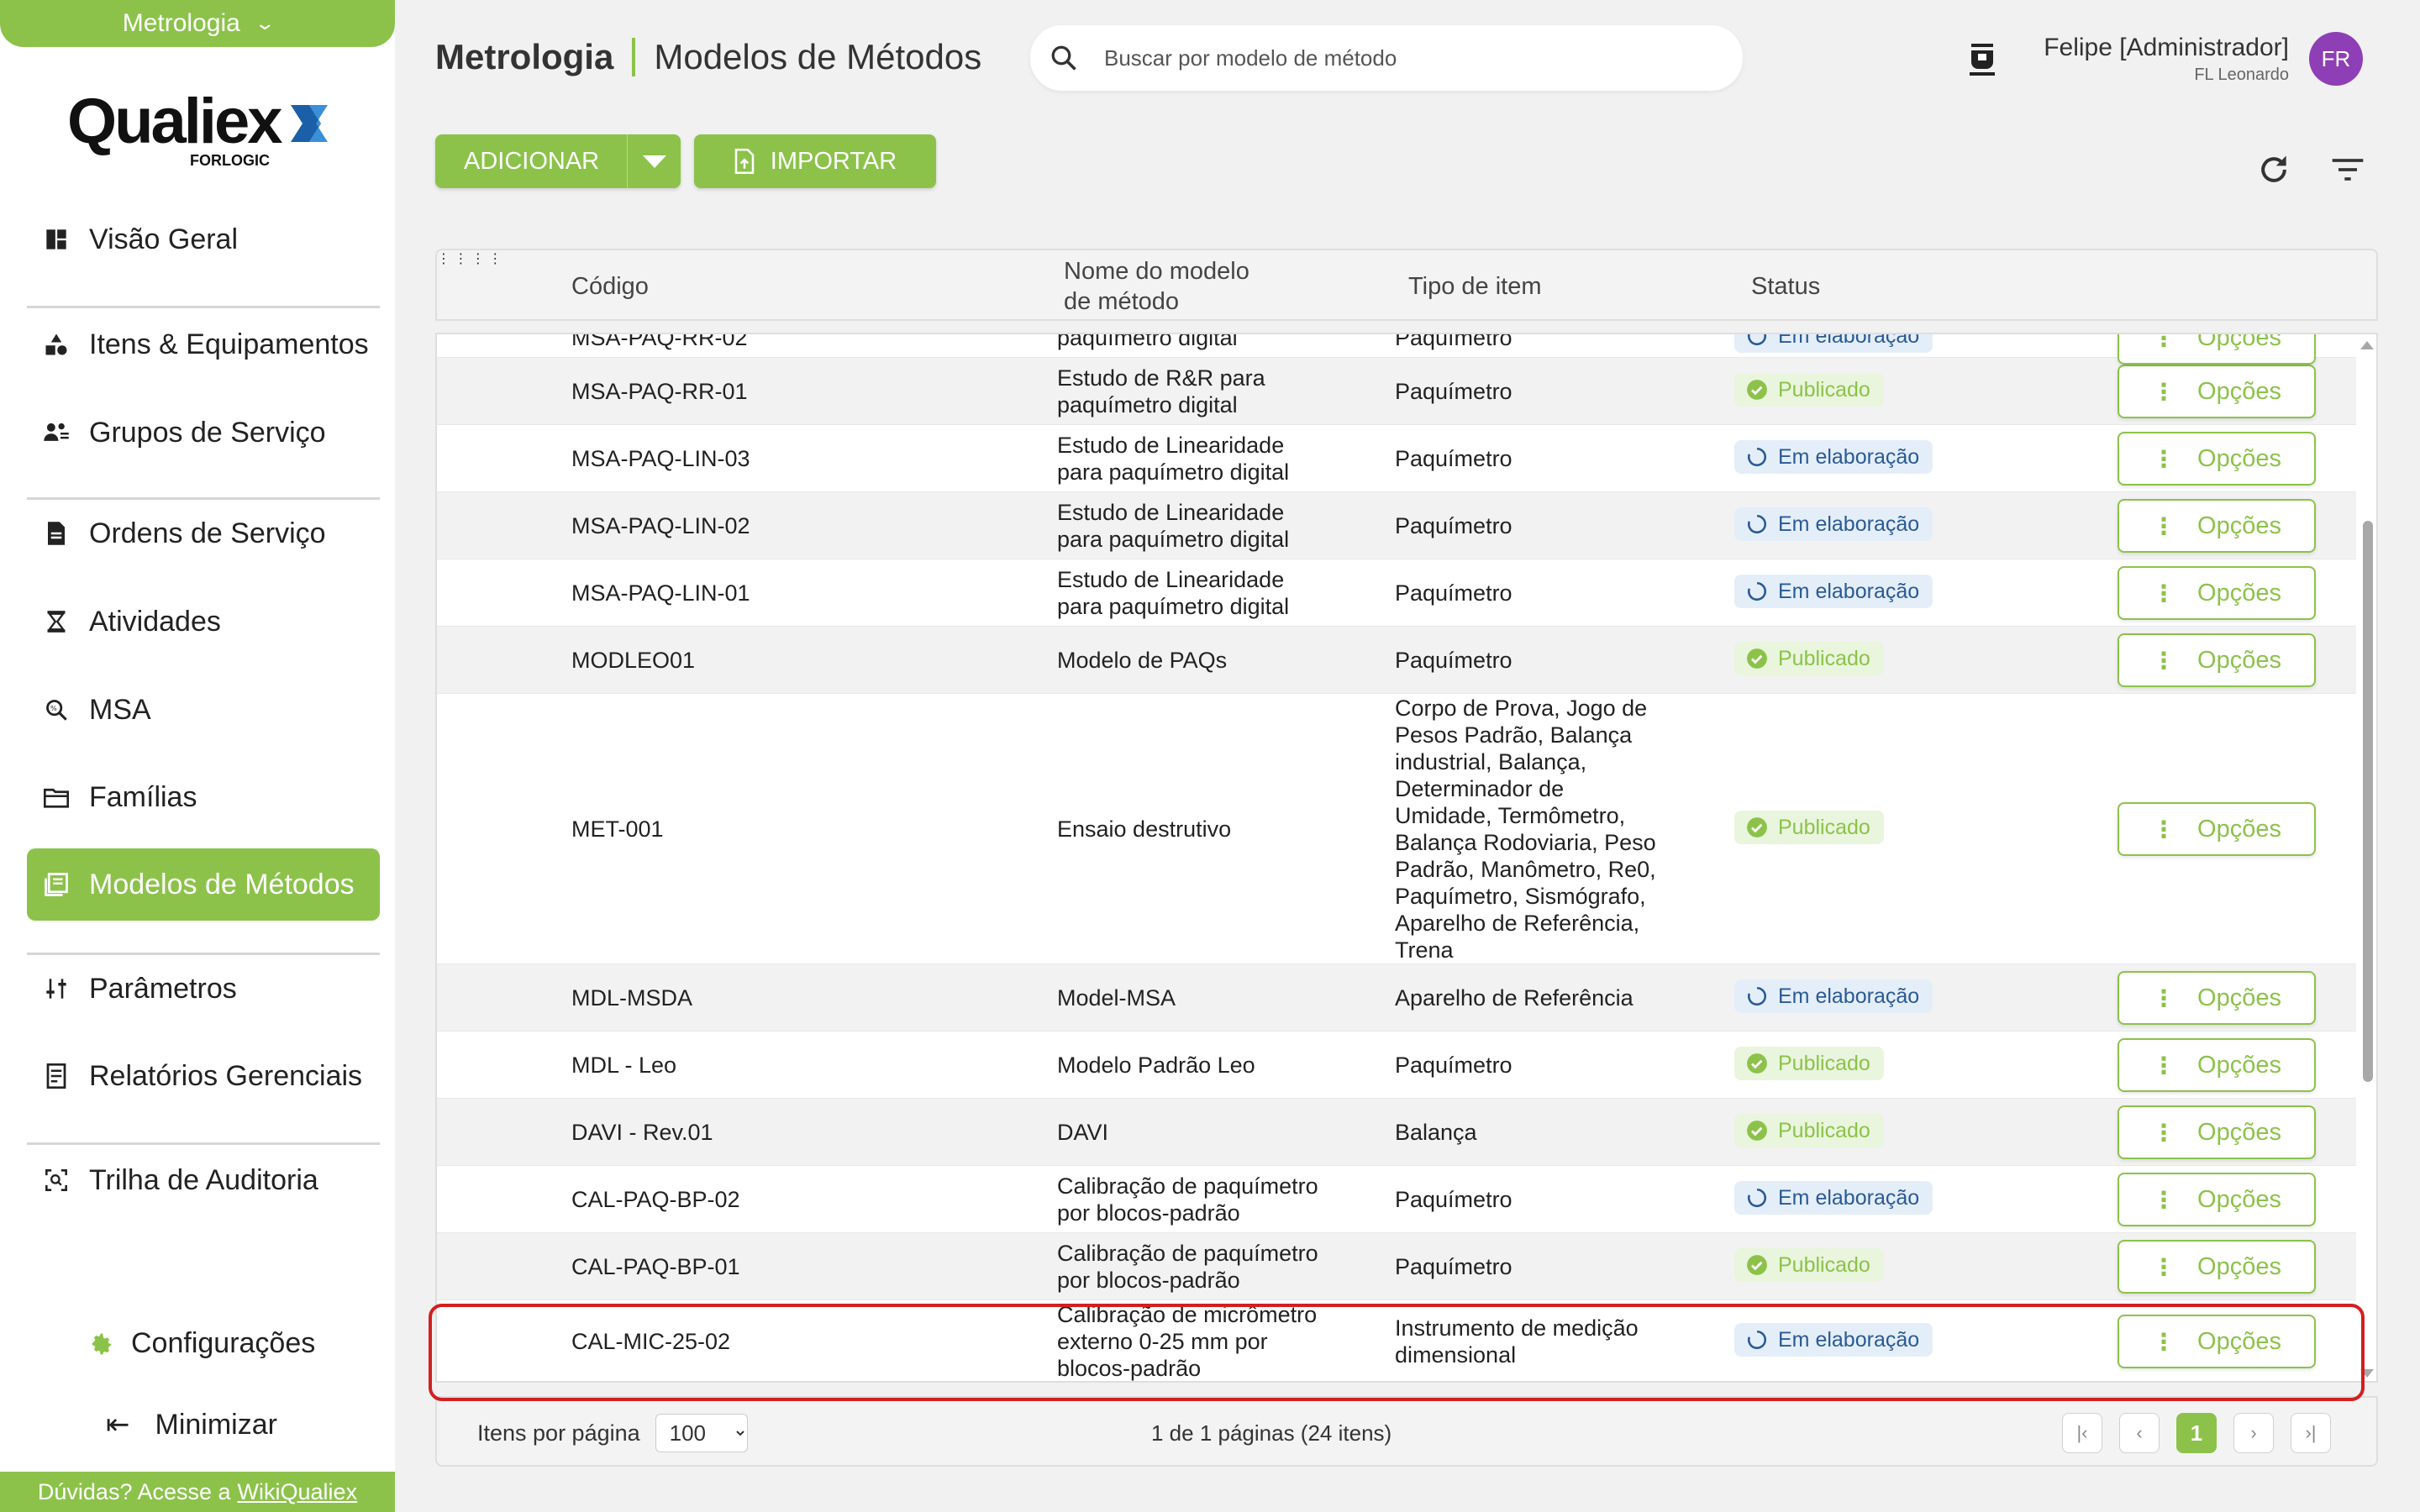  What do you see at coordinates (2311, 1433) in the screenshot?
I see `last-page-button: ›|` at bounding box center [2311, 1433].